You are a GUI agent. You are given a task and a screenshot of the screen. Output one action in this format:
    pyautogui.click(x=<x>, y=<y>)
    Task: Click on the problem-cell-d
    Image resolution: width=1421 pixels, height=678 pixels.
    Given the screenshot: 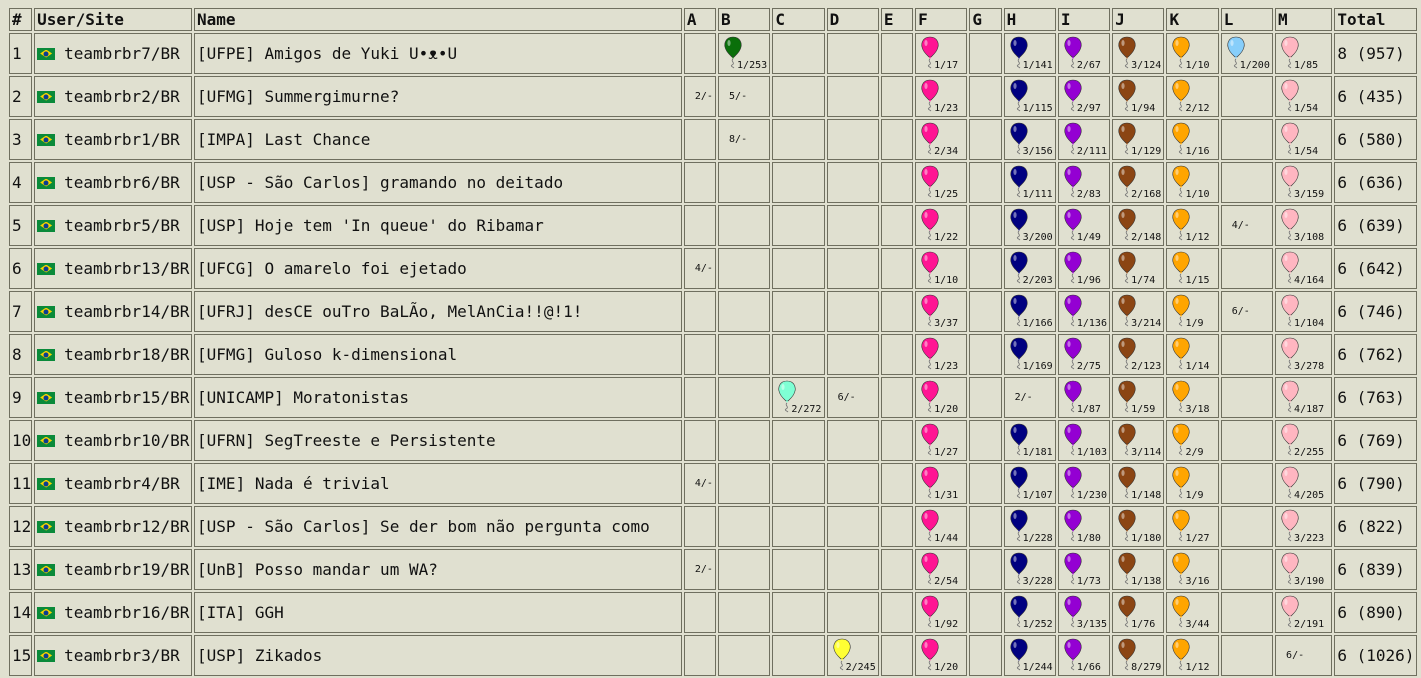 What is the action you would take?
    pyautogui.click(x=852, y=440)
    